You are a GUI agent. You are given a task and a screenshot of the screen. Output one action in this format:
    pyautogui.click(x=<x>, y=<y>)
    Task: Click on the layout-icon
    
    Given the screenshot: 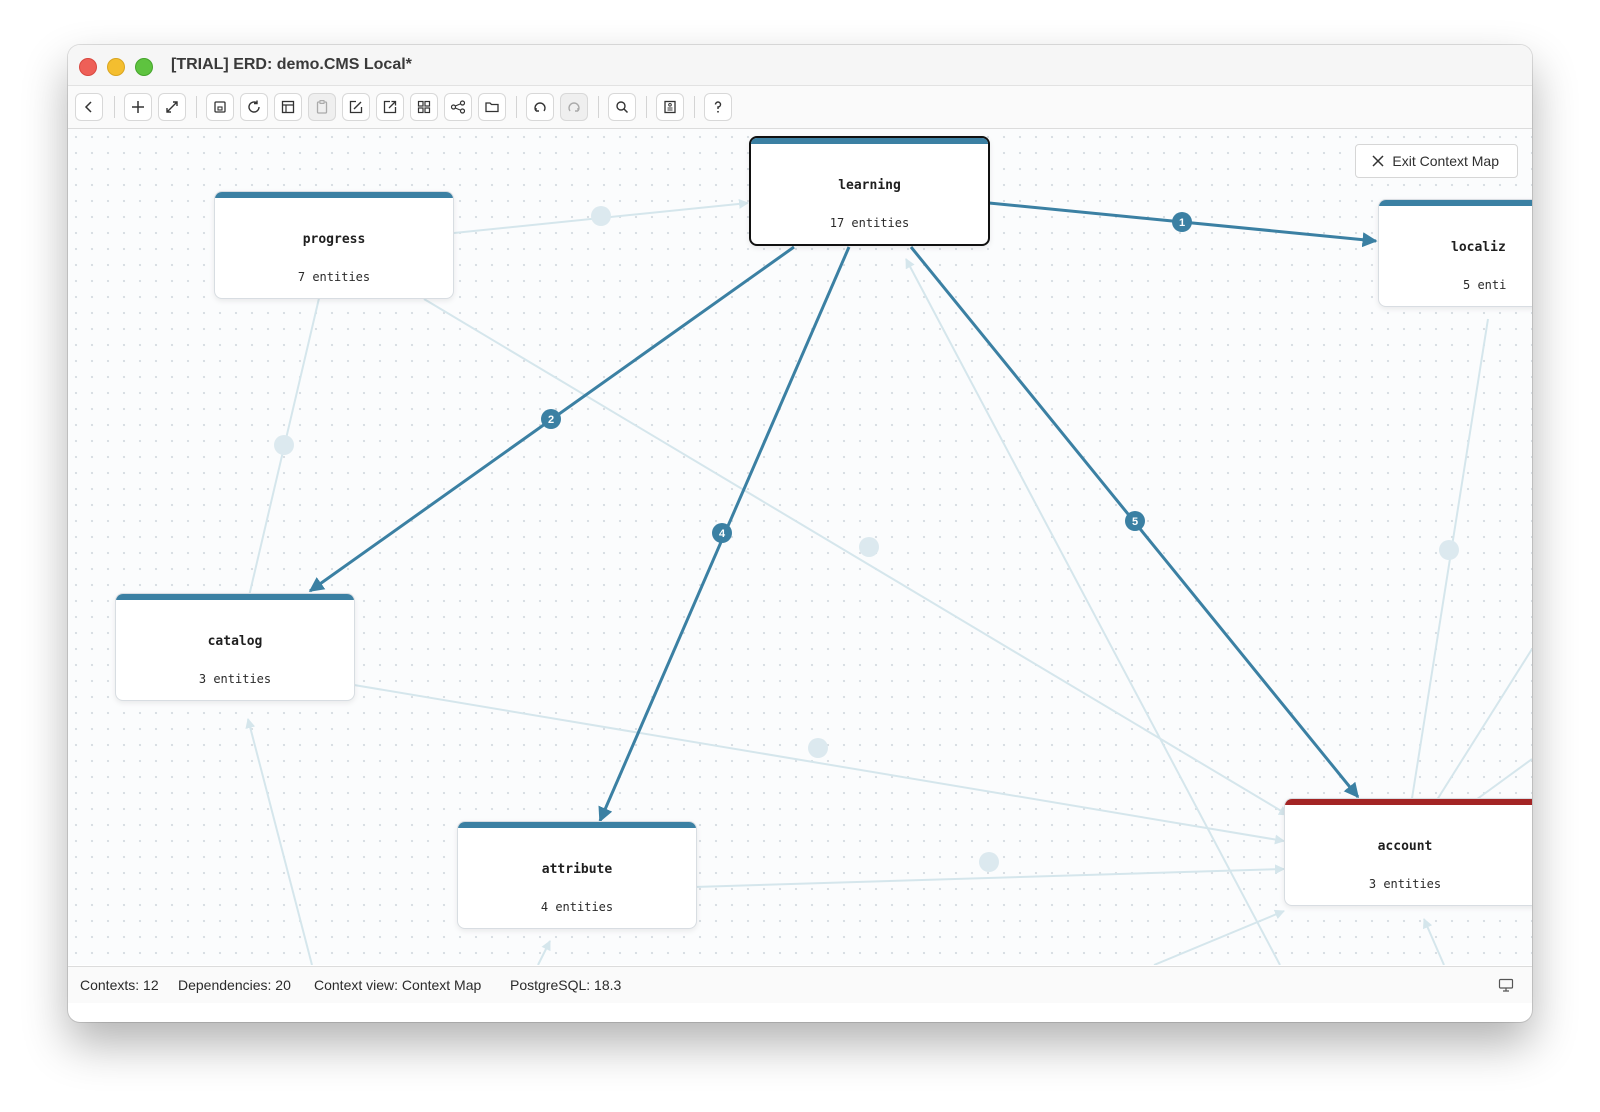 What is the action you would take?
    pyautogui.click(x=288, y=107)
    